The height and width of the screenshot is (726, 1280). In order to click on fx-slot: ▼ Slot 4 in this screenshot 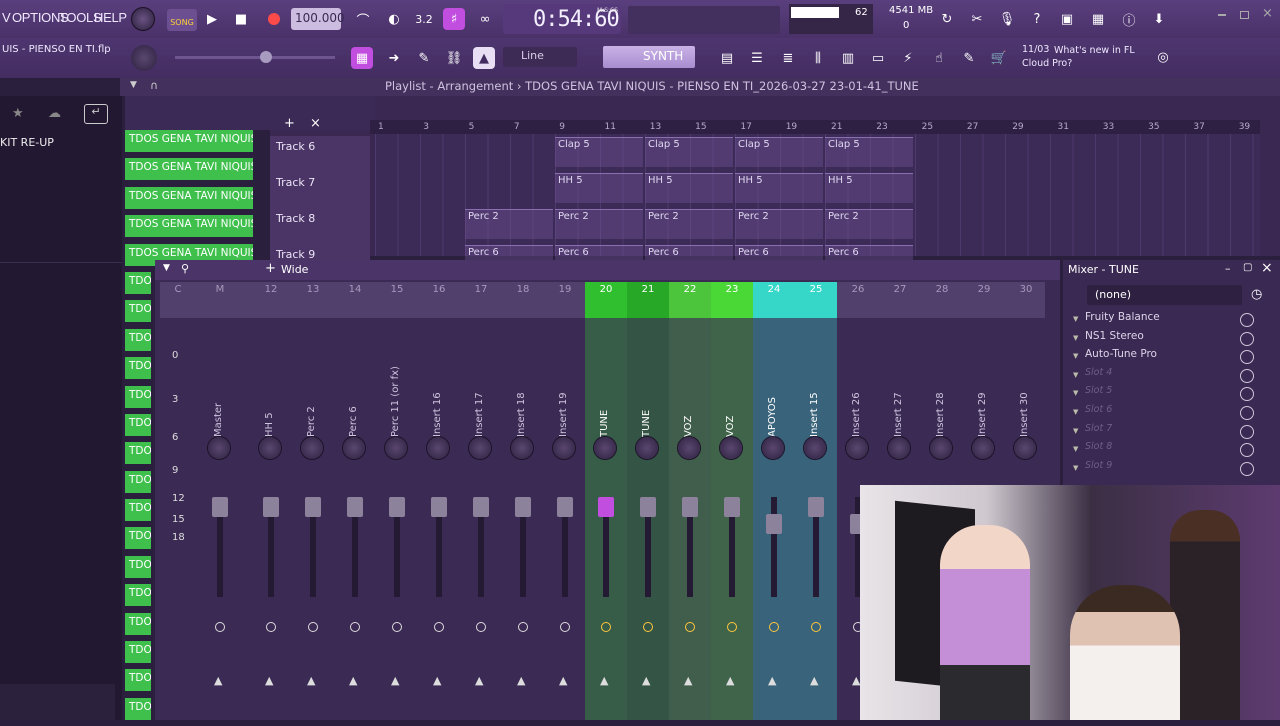, I will do `click(1171, 376)`.